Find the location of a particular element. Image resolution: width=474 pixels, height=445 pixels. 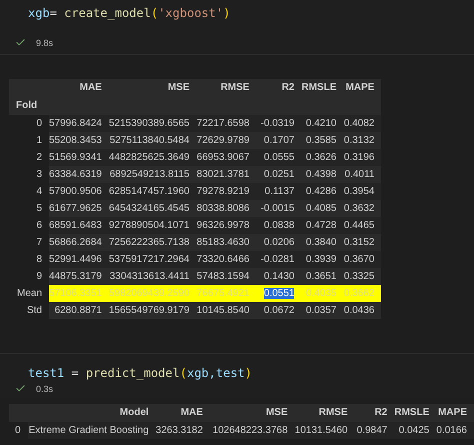

table-cell: 44875.3179 is located at coordinates (75, 276).